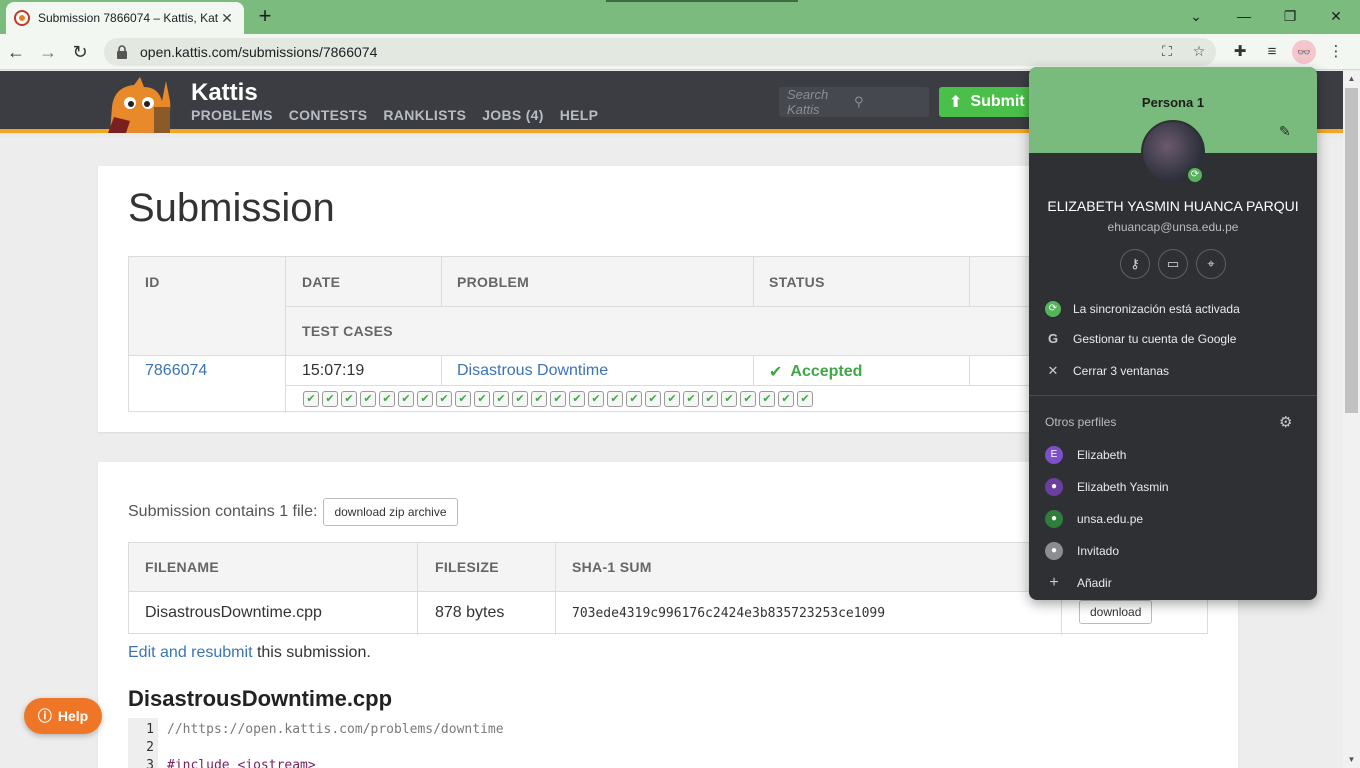  Describe the element at coordinates (44, 716) in the screenshot. I see `question-circle-icon: ⓘ` at that location.